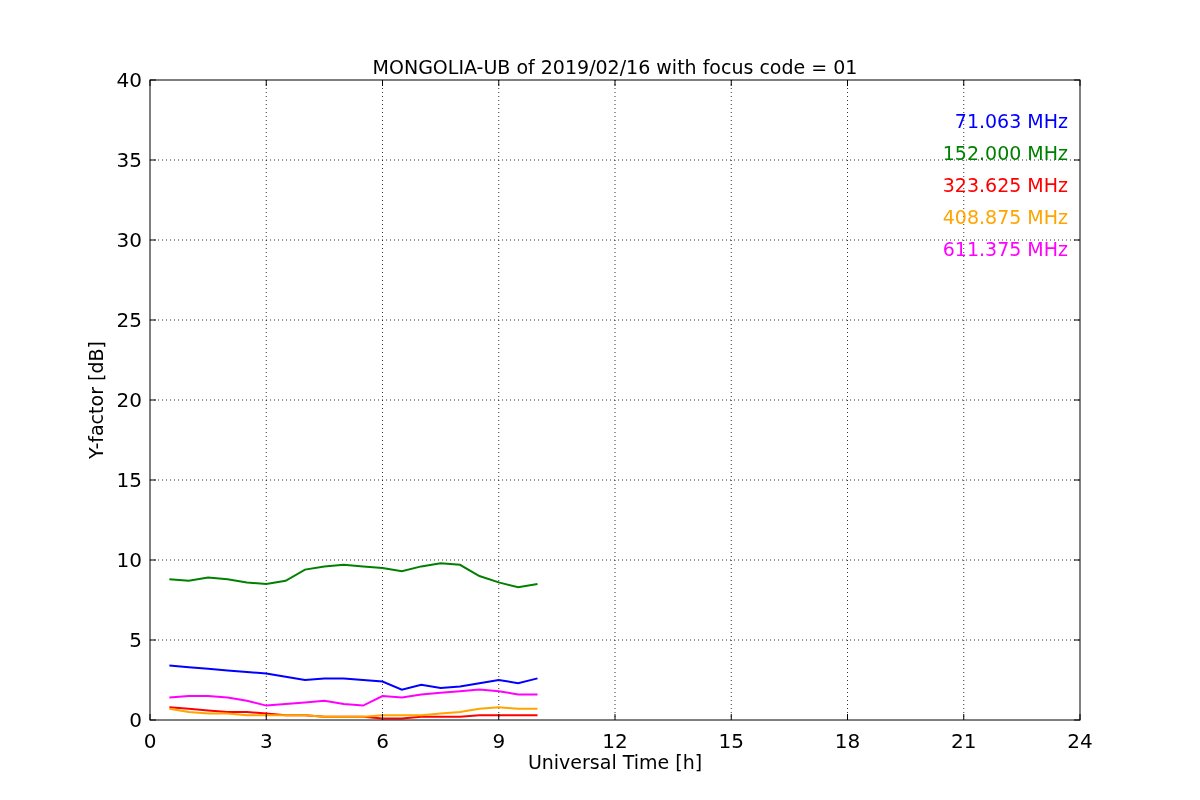 The width and height of the screenshot is (1200, 800). Describe the element at coordinates (499, 741) in the screenshot. I see `x-tick-label: 9` at that location.